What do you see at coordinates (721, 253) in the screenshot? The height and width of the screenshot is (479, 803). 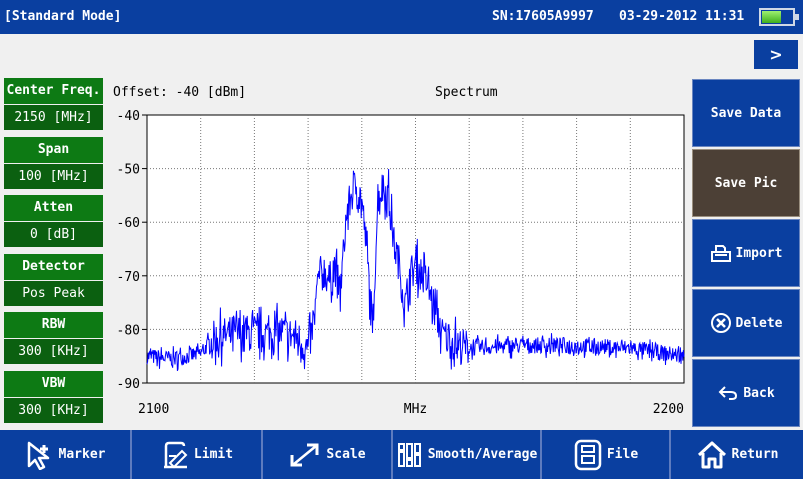 I see `import-icon` at bounding box center [721, 253].